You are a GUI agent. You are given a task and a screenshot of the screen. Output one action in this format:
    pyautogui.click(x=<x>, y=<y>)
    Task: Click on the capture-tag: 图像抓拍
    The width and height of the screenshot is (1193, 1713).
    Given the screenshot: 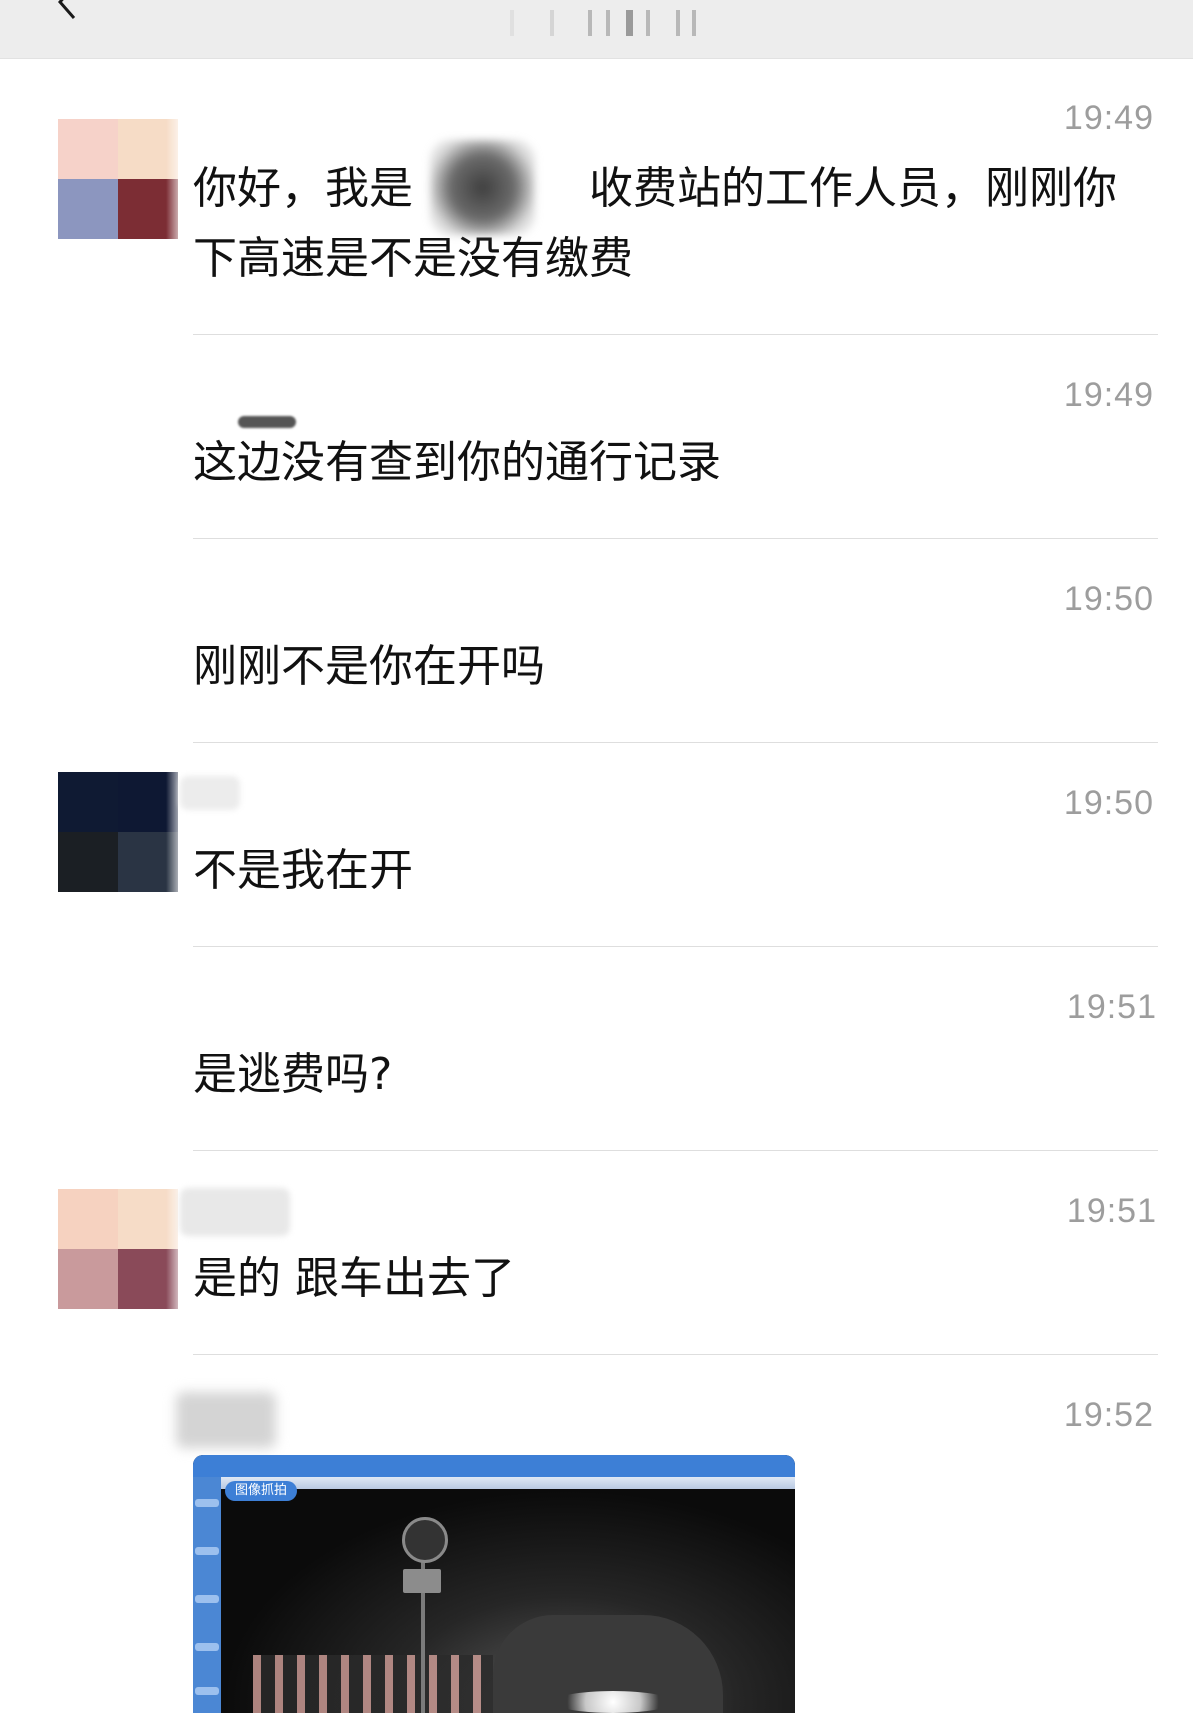 What is the action you would take?
    pyautogui.click(x=261, y=1491)
    